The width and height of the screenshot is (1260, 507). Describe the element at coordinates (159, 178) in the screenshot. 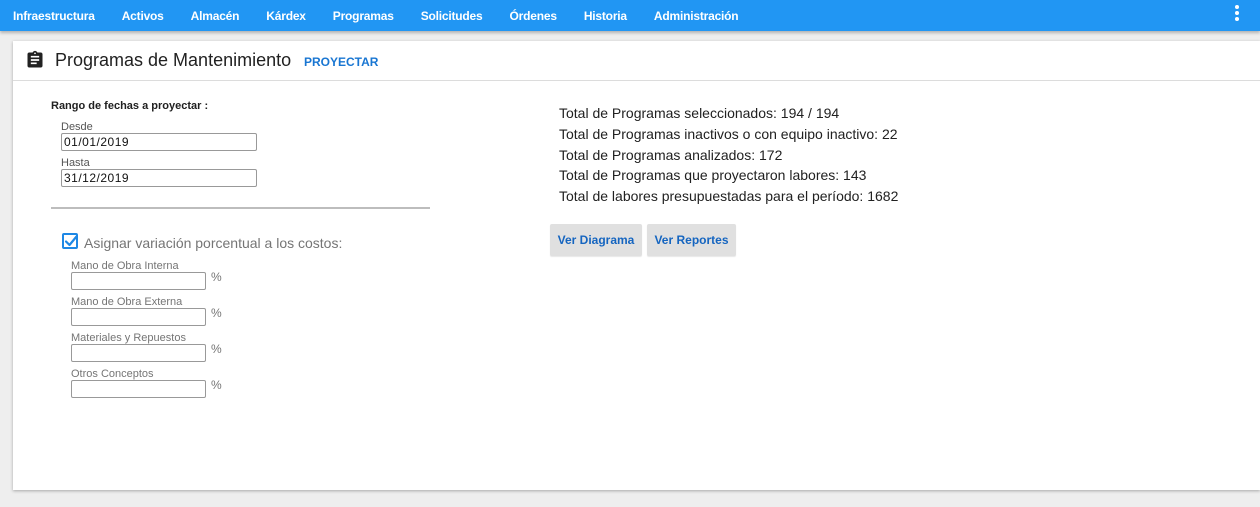

I see `to-date-input` at that location.